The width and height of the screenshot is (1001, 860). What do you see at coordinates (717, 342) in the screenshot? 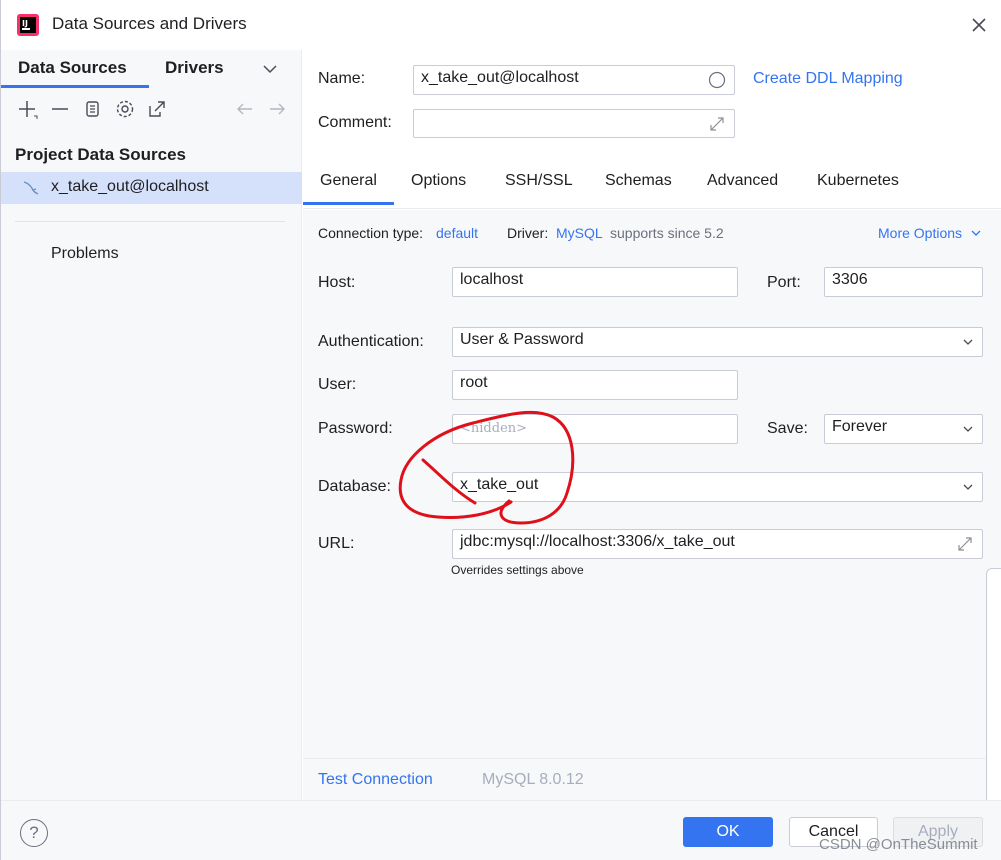
I see `authentication-select: User & Password` at bounding box center [717, 342].